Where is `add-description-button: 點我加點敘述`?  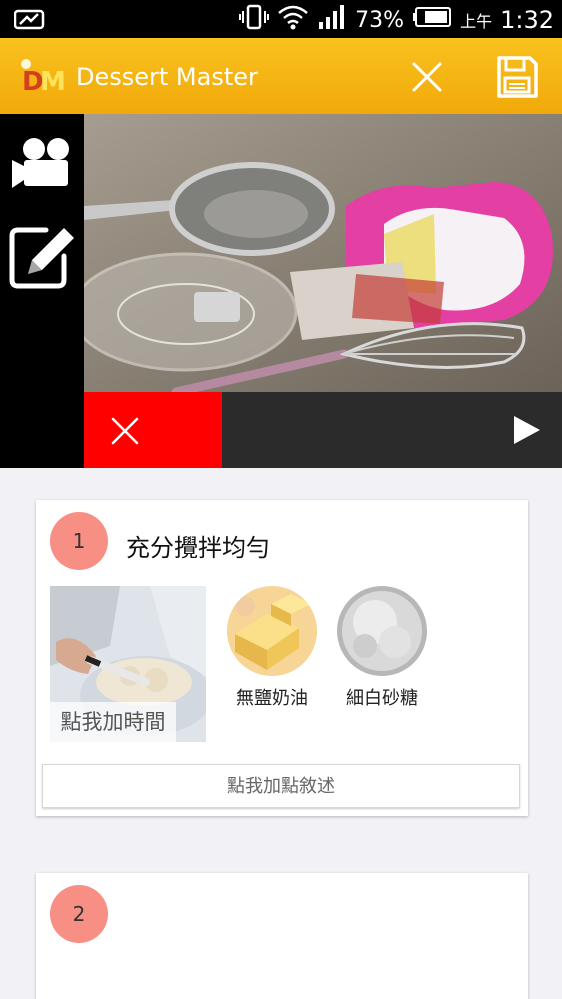
add-description-button: 點我加點敘述 is located at coordinates (281, 786).